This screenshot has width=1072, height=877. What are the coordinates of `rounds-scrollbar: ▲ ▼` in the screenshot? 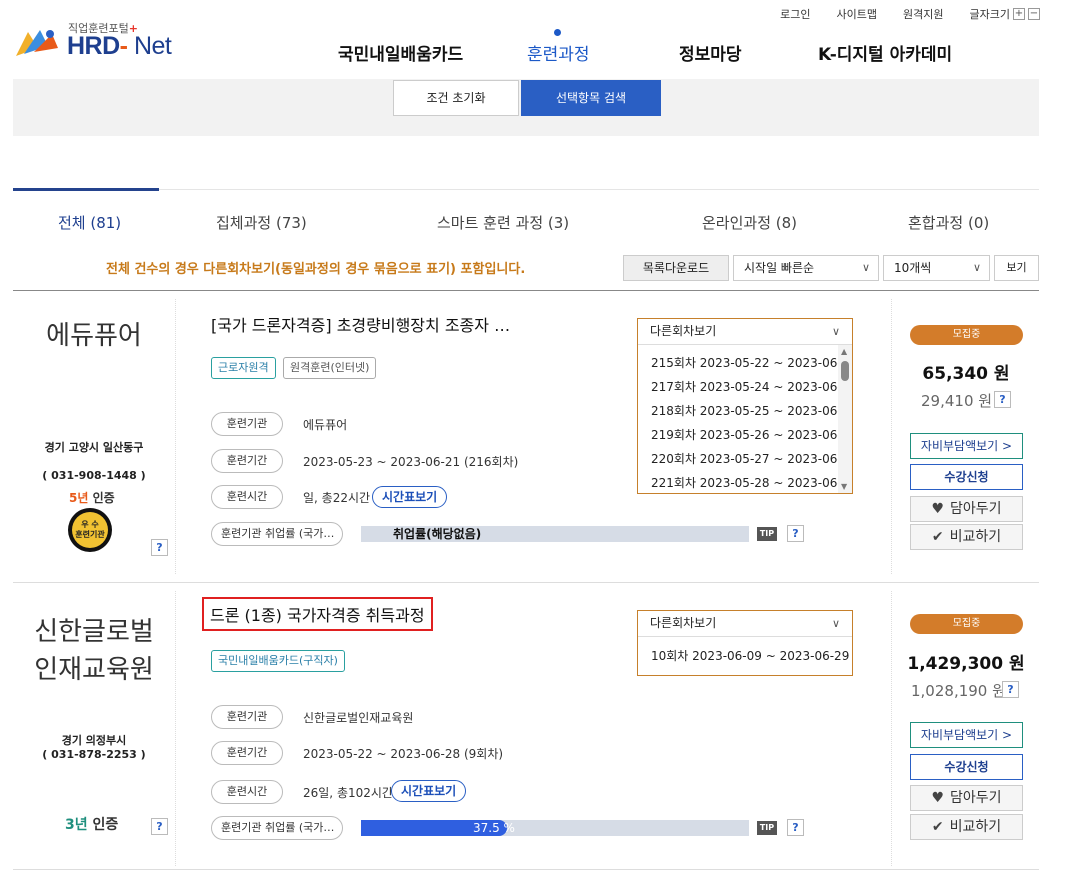 It's located at (845, 419).